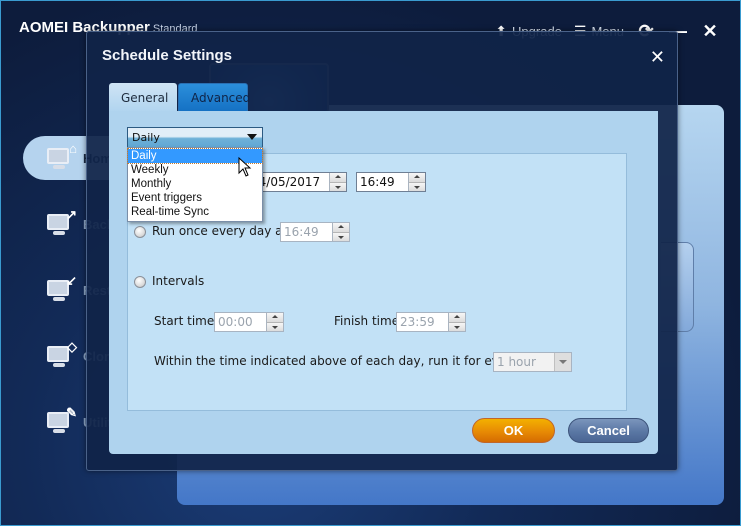 This screenshot has width=741, height=526. Describe the element at coordinates (143, 97) in the screenshot. I see `tab-general: General` at that location.